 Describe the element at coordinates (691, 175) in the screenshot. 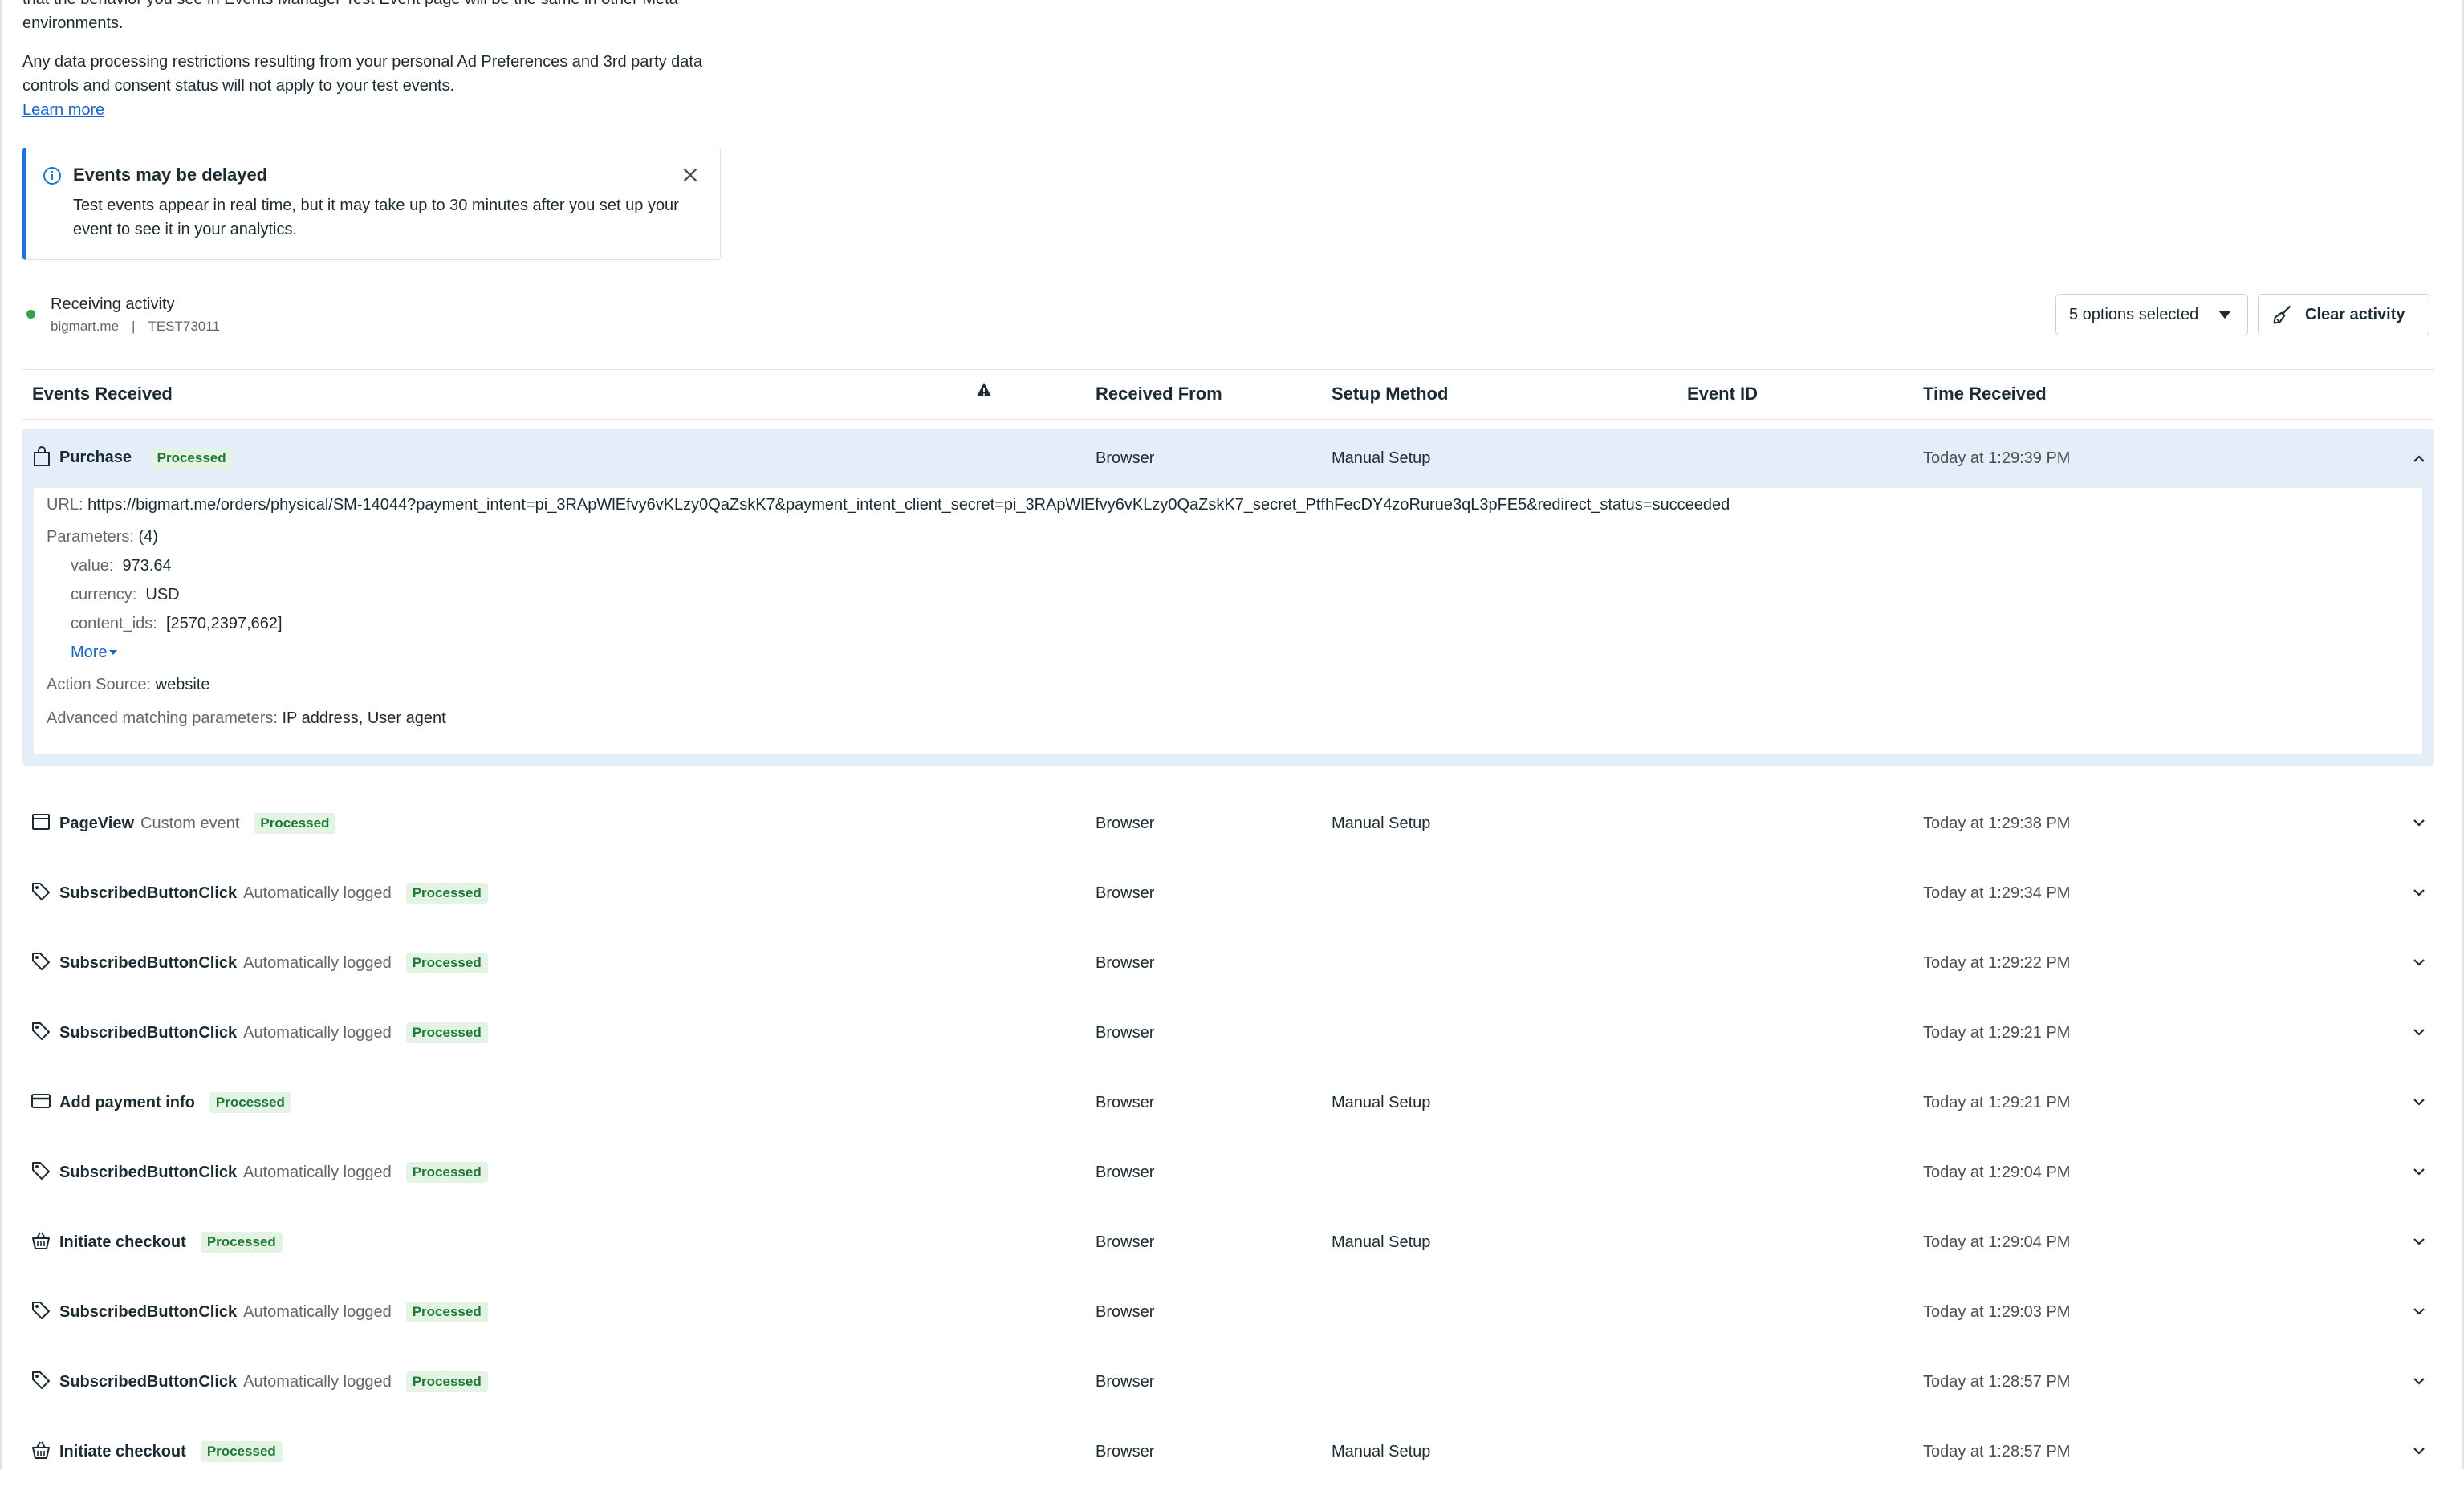

I see `close-icon` at that location.